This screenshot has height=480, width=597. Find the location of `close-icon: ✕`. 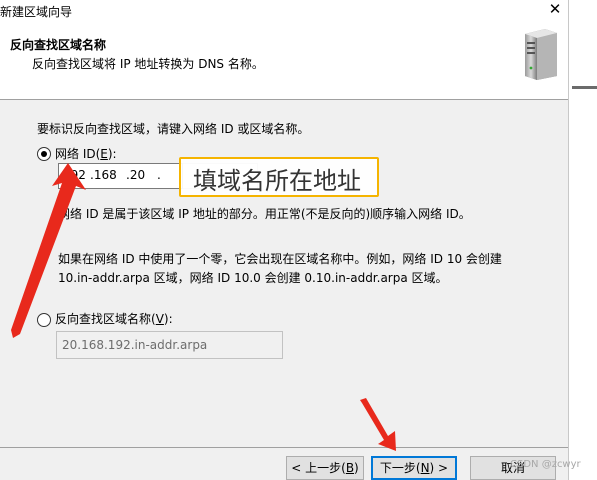

close-icon: ✕ is located at coordinates (555, 9).